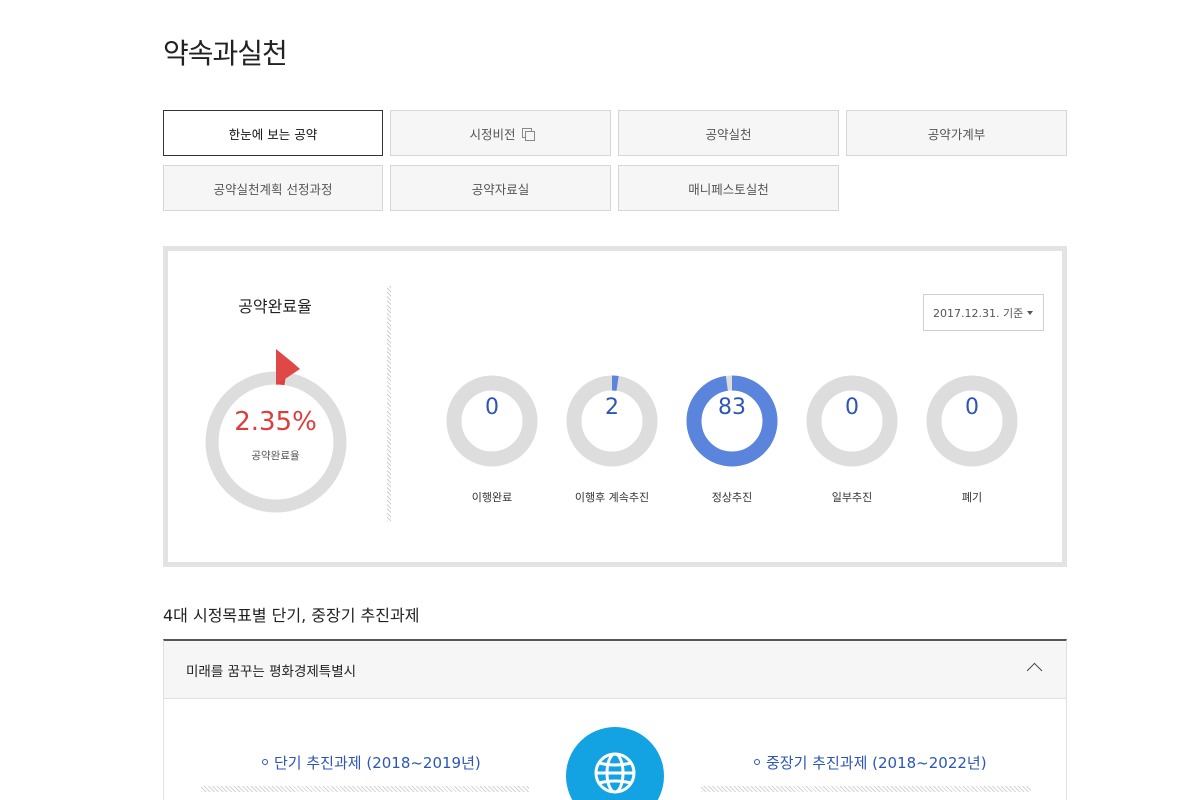  What do you see at coordinates (978, 313) in the screenshot?
I see `date-select-value: 2017.12.31. 기준` at bounding box center [978, 313].